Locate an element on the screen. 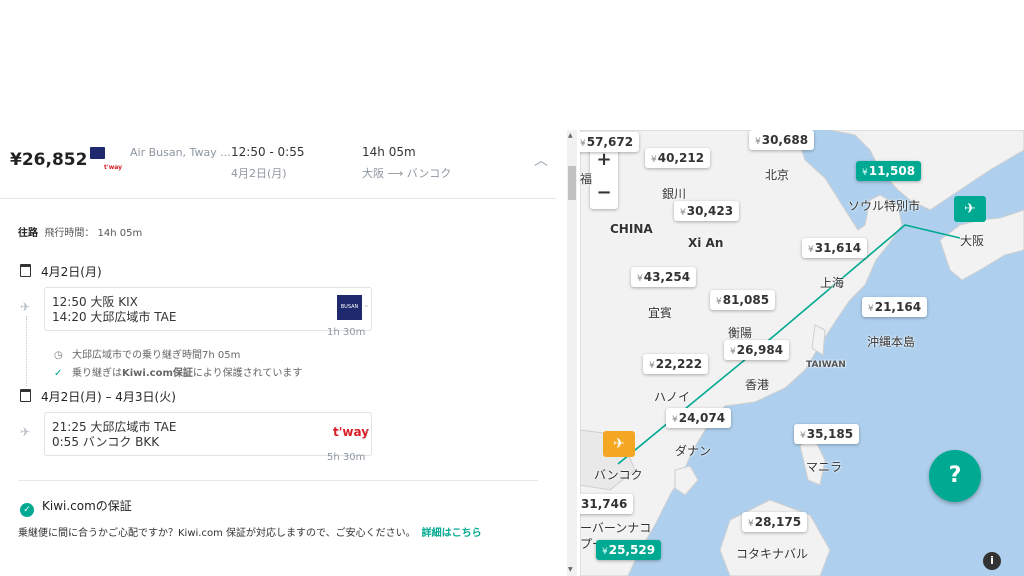  scrollbar-thumb is located at coordinates (572, 183).